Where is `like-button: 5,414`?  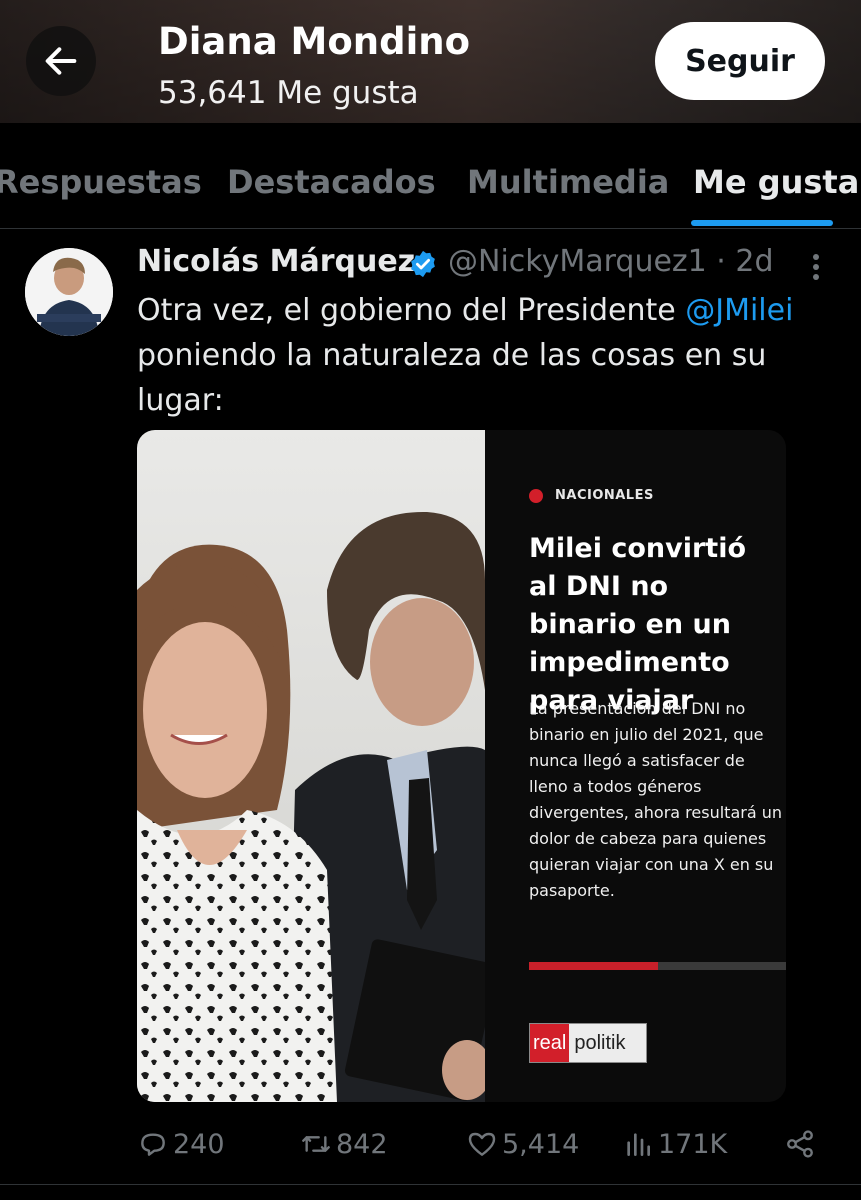 like-button: 5,414 is located at coordinates (522, 1144).